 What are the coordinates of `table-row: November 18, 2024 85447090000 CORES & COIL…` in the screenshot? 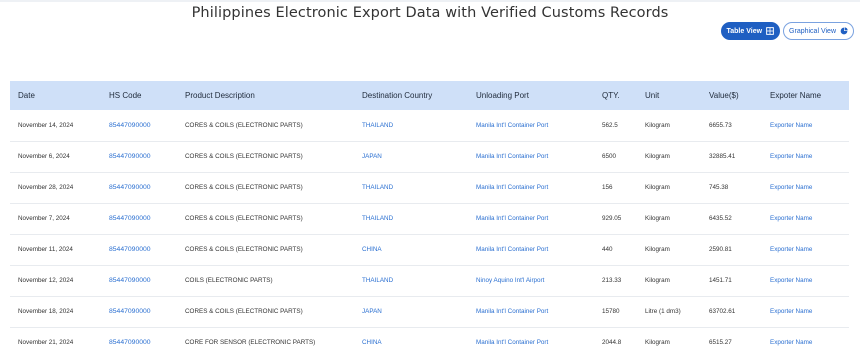 It's located at (429, 311).